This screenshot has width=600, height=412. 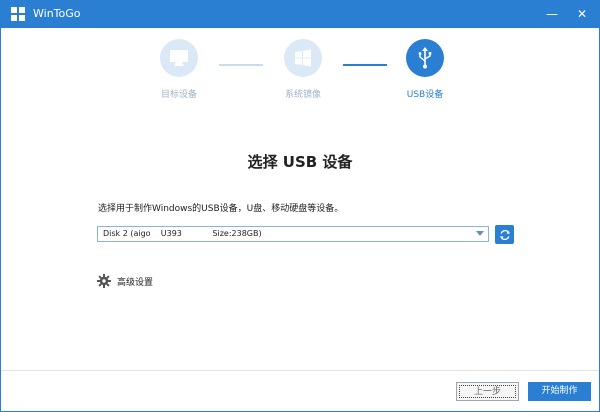 What do you see at coordinates (552, 14) in the screenshot?
I see `minimize-button: —` at bounding box center [552, 14].